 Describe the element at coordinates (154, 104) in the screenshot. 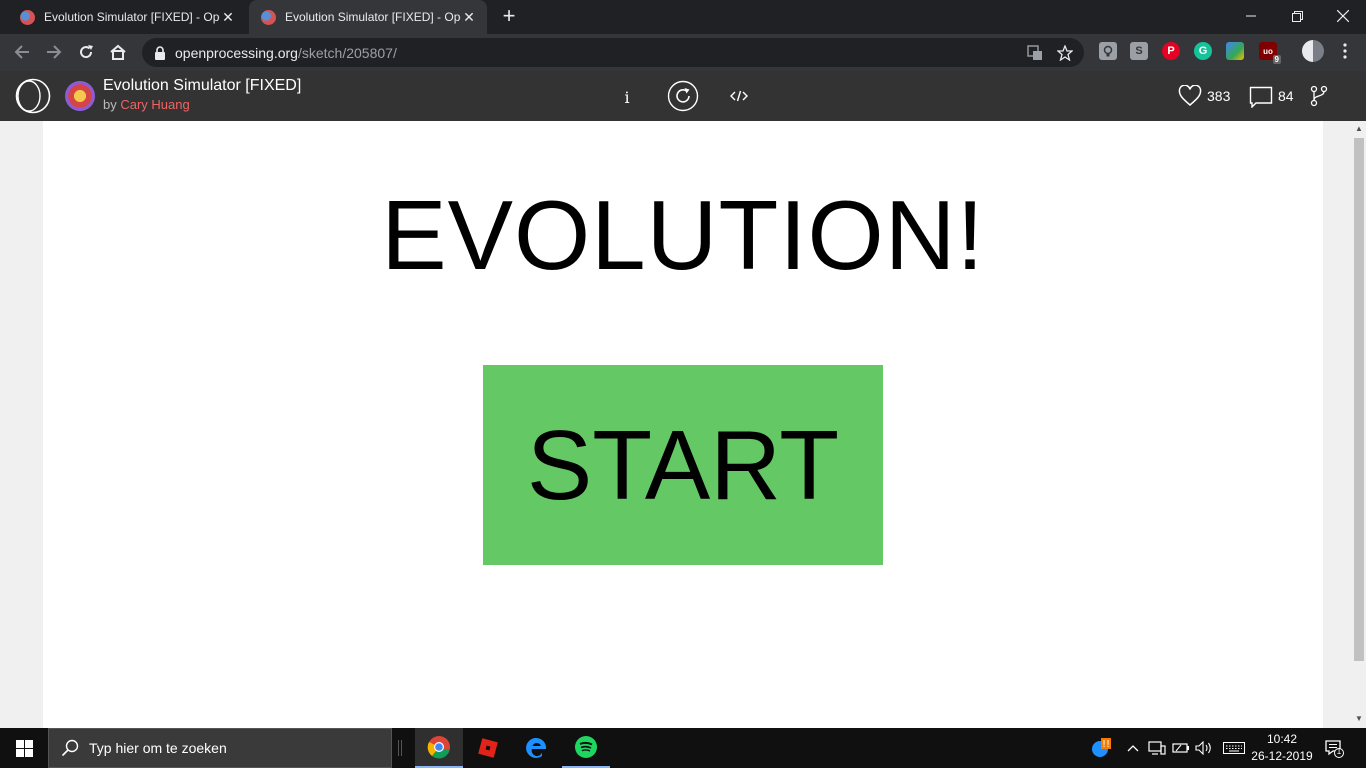

I see `author-link: Cary Huang` at that location.